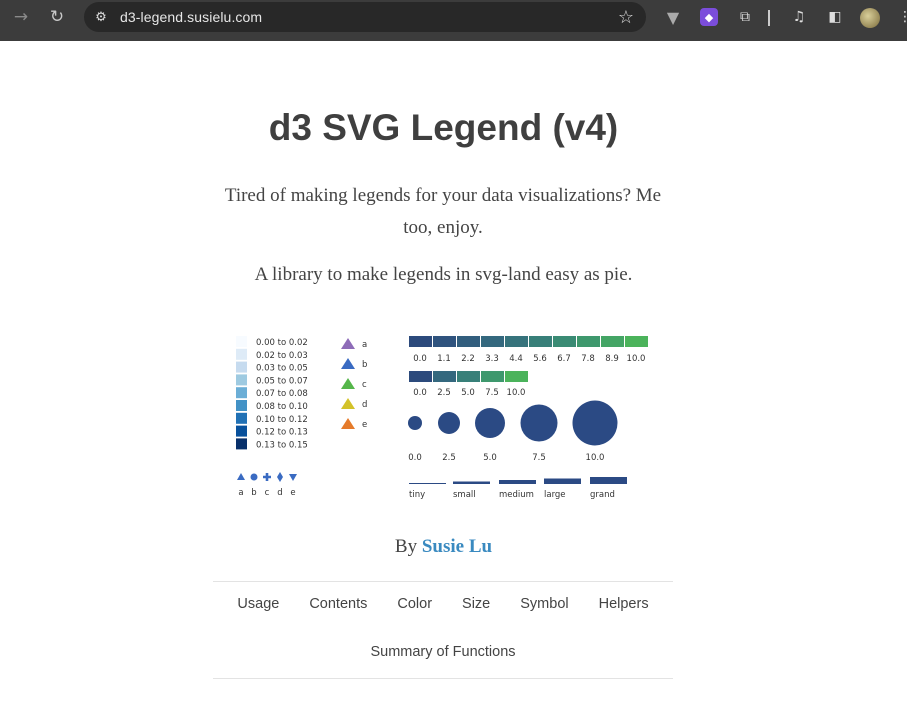 Image resolution: width=907 pixels, height=714 pixels. Describe the element at coordinates (282, 381) in the screenshot. I see `color-swatch-label: 0.05 to 0.07` at that location.